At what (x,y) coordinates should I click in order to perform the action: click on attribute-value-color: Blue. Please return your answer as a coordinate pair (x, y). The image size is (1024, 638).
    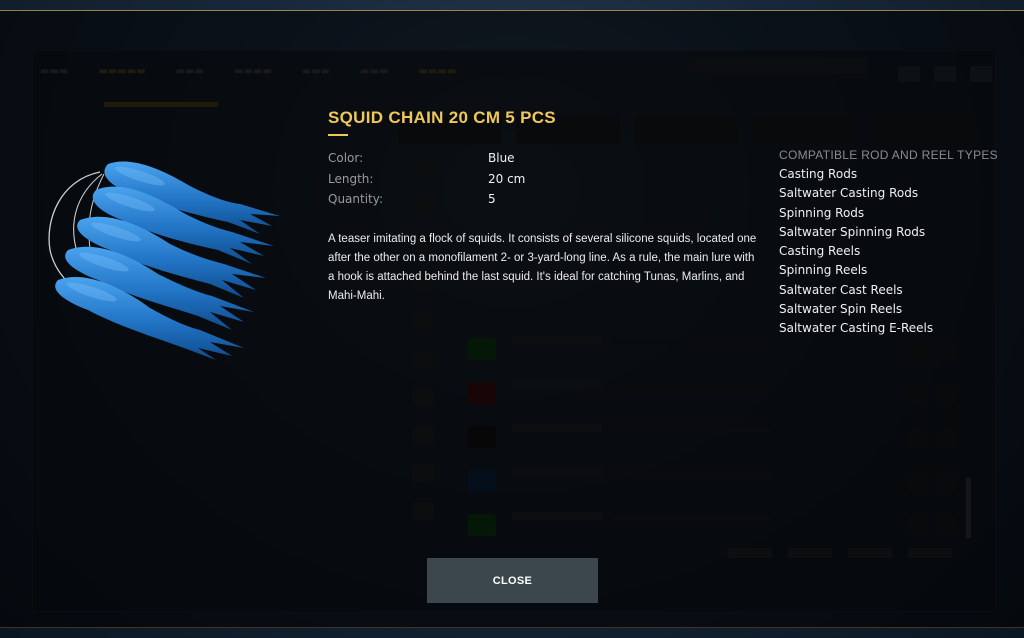
    Looking at the image, I should click on (501, 158).